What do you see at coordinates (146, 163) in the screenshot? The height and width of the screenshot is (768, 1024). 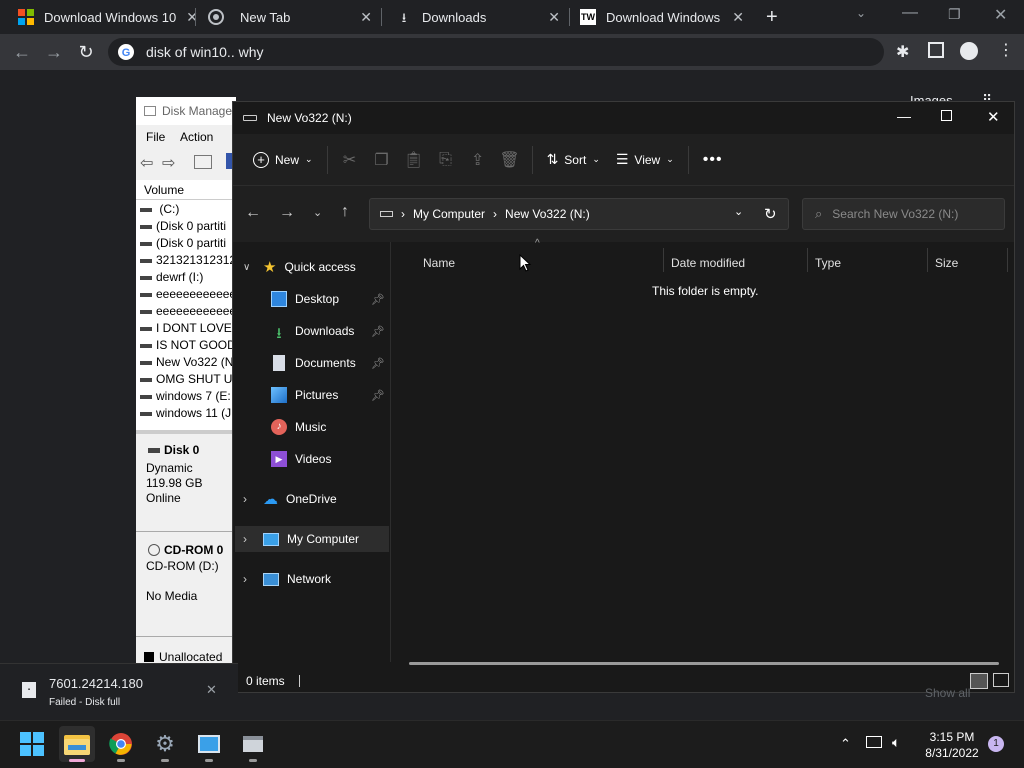 I see `back-arrow-icon: ⇦` at bounding box center [146, 163].